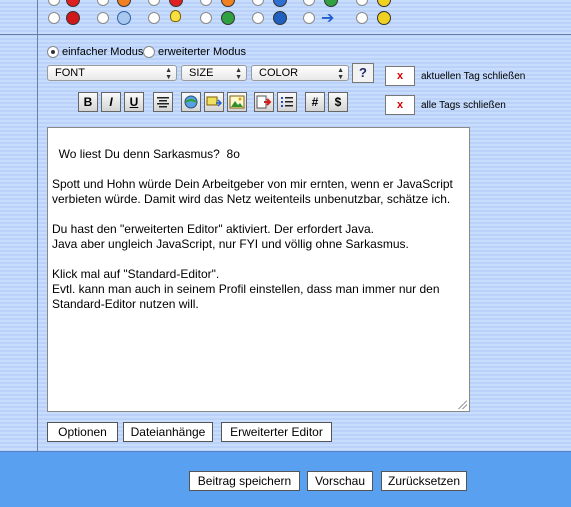 Image resolution: width=571 pixels, height=507 pixels. I want to click on close-all-tags-label: alle Tags schließen, so click(463, 105).